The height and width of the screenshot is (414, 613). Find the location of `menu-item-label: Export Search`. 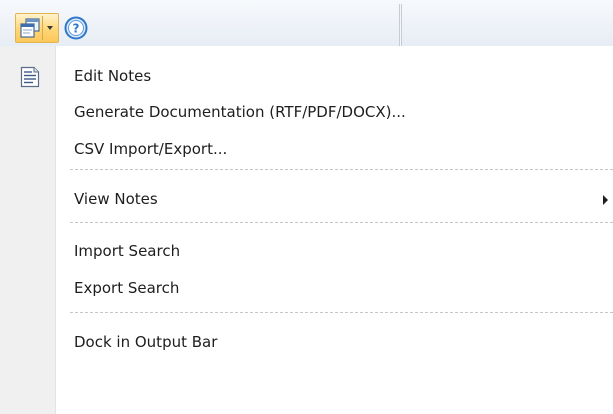

menu-item-label: Export Search is located at coordinates (127, 288).